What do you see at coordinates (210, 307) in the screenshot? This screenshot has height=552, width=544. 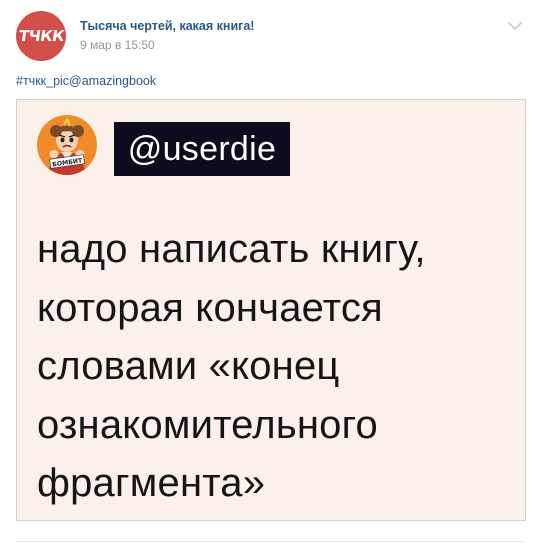 I see `tweet-text-line: которая кончается` at bounding box center [210, 307].